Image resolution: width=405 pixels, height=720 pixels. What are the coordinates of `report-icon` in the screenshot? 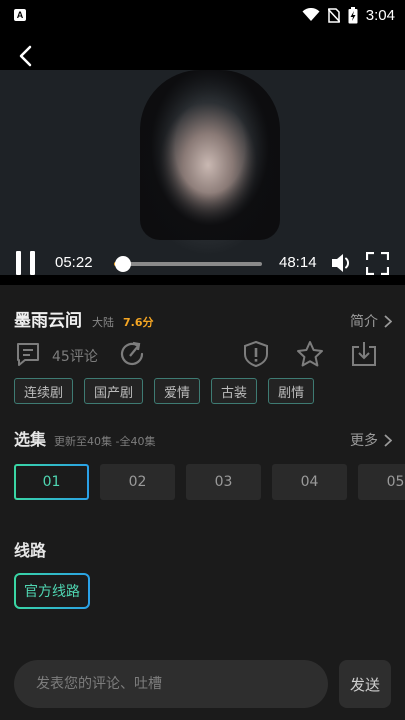 It's located at (256, 354).